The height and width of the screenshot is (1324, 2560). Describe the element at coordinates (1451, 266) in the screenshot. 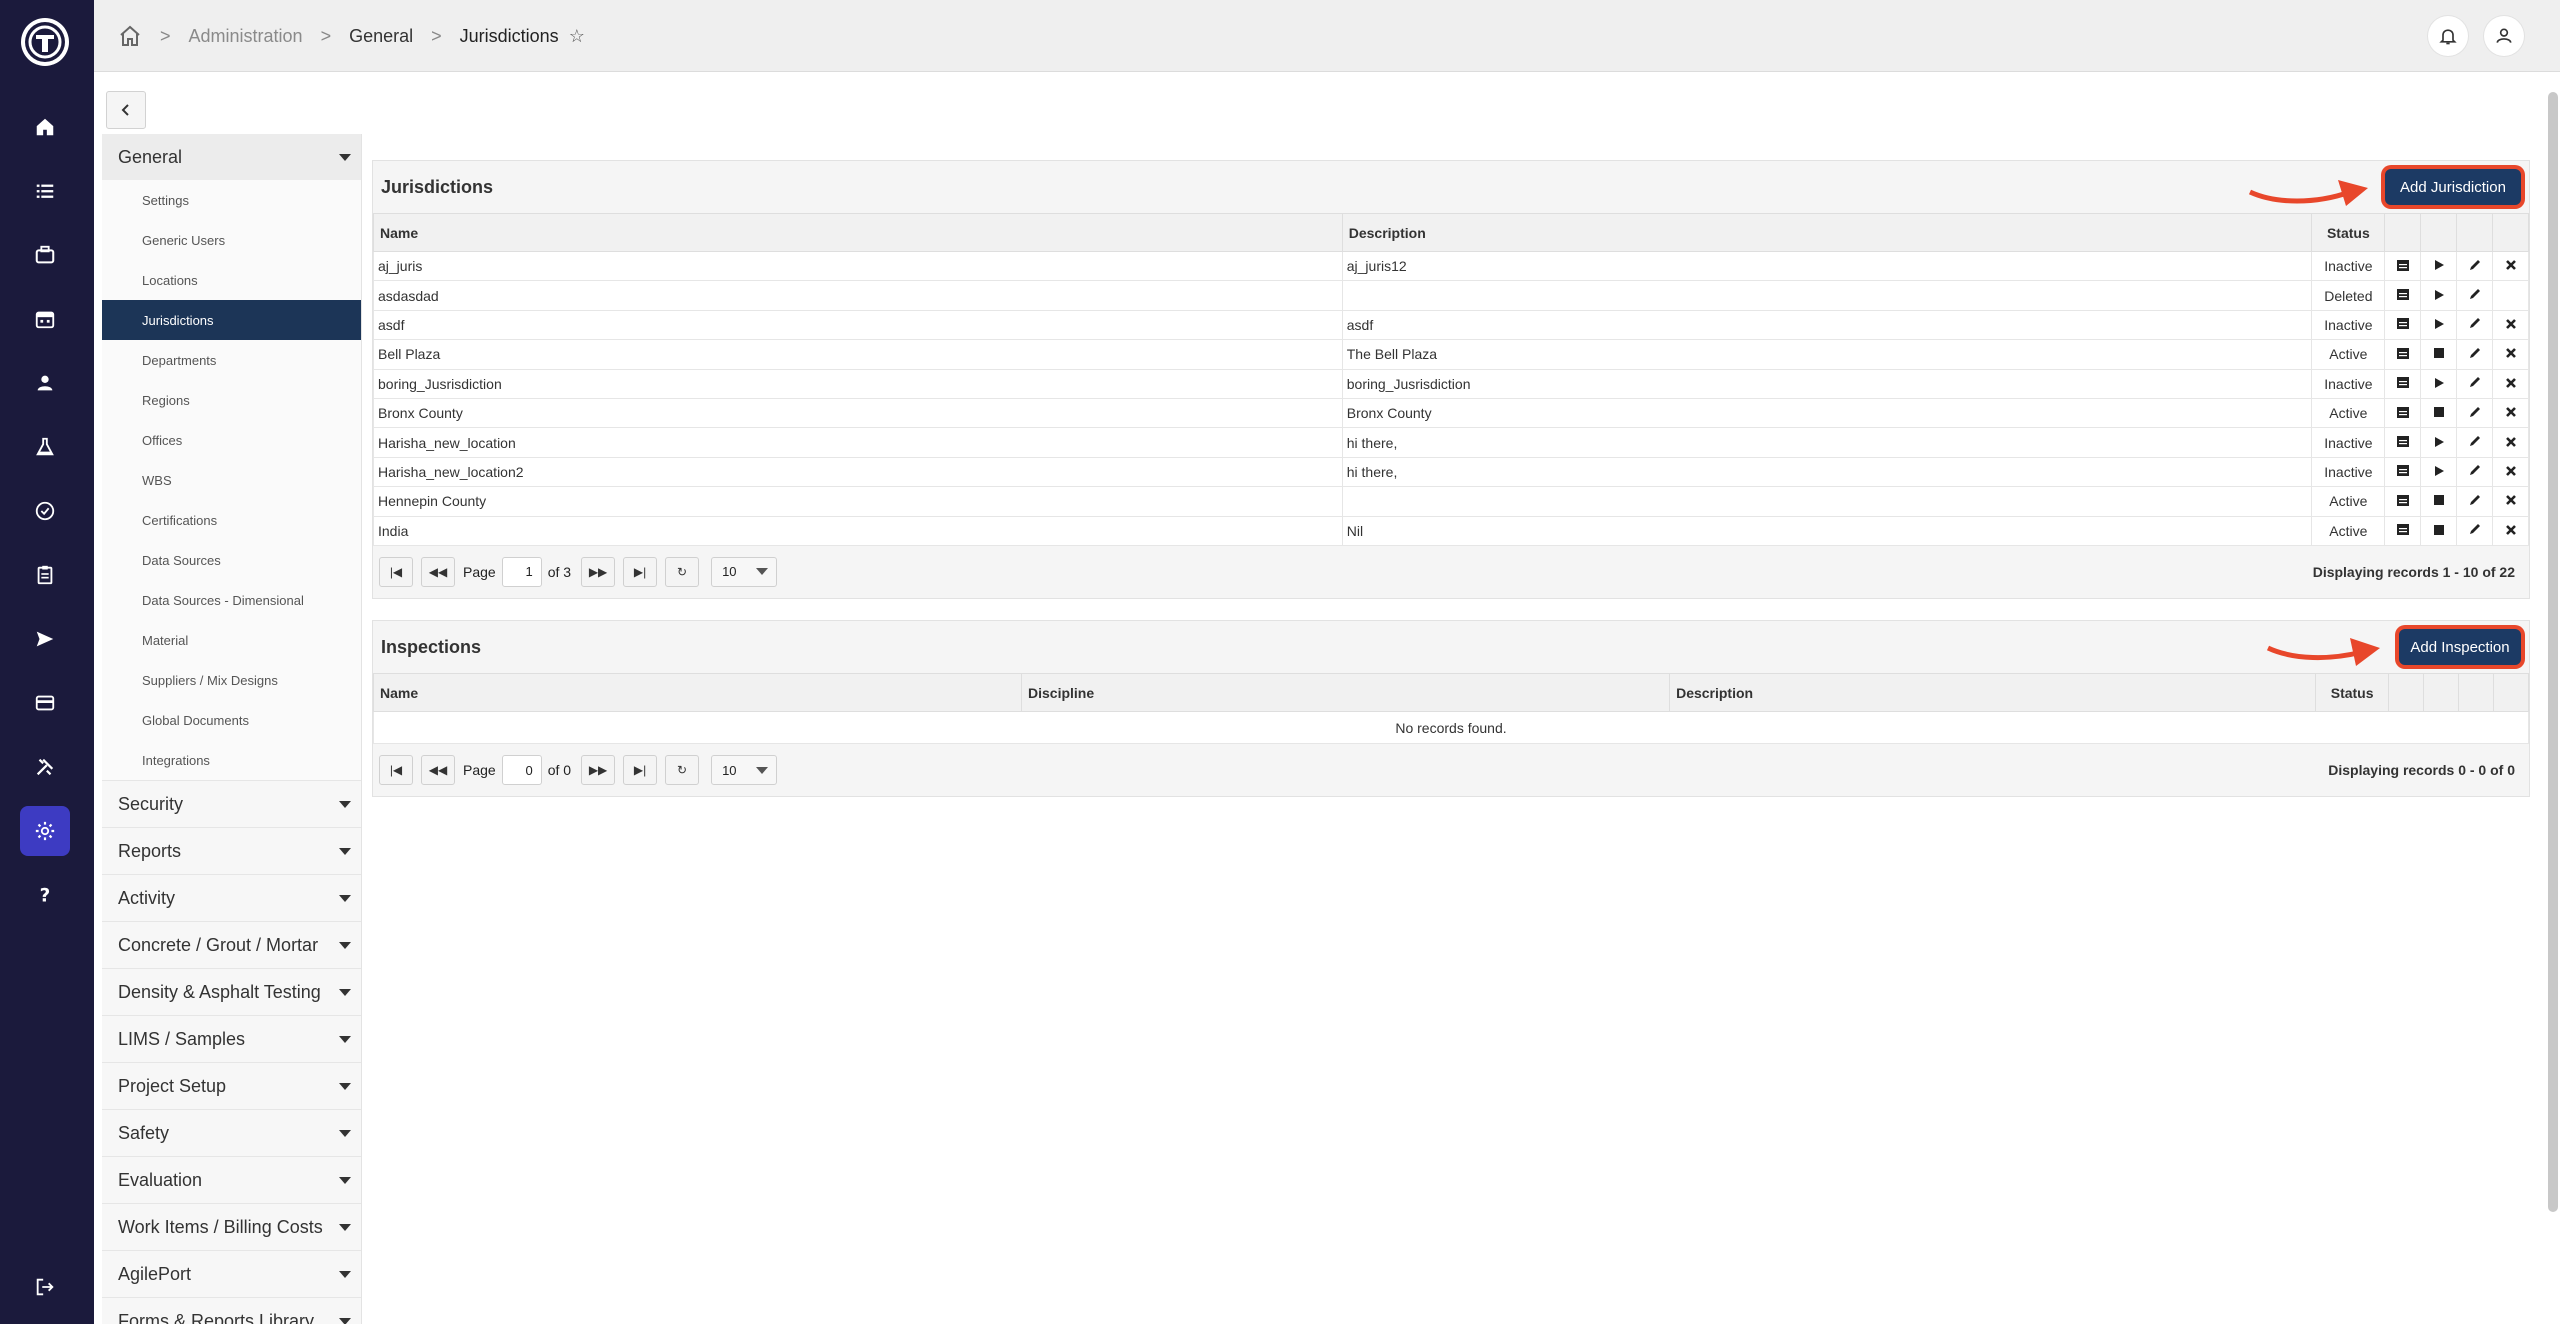

I see `table-row: aj_juris aj_juris12 Inactive` at that location.